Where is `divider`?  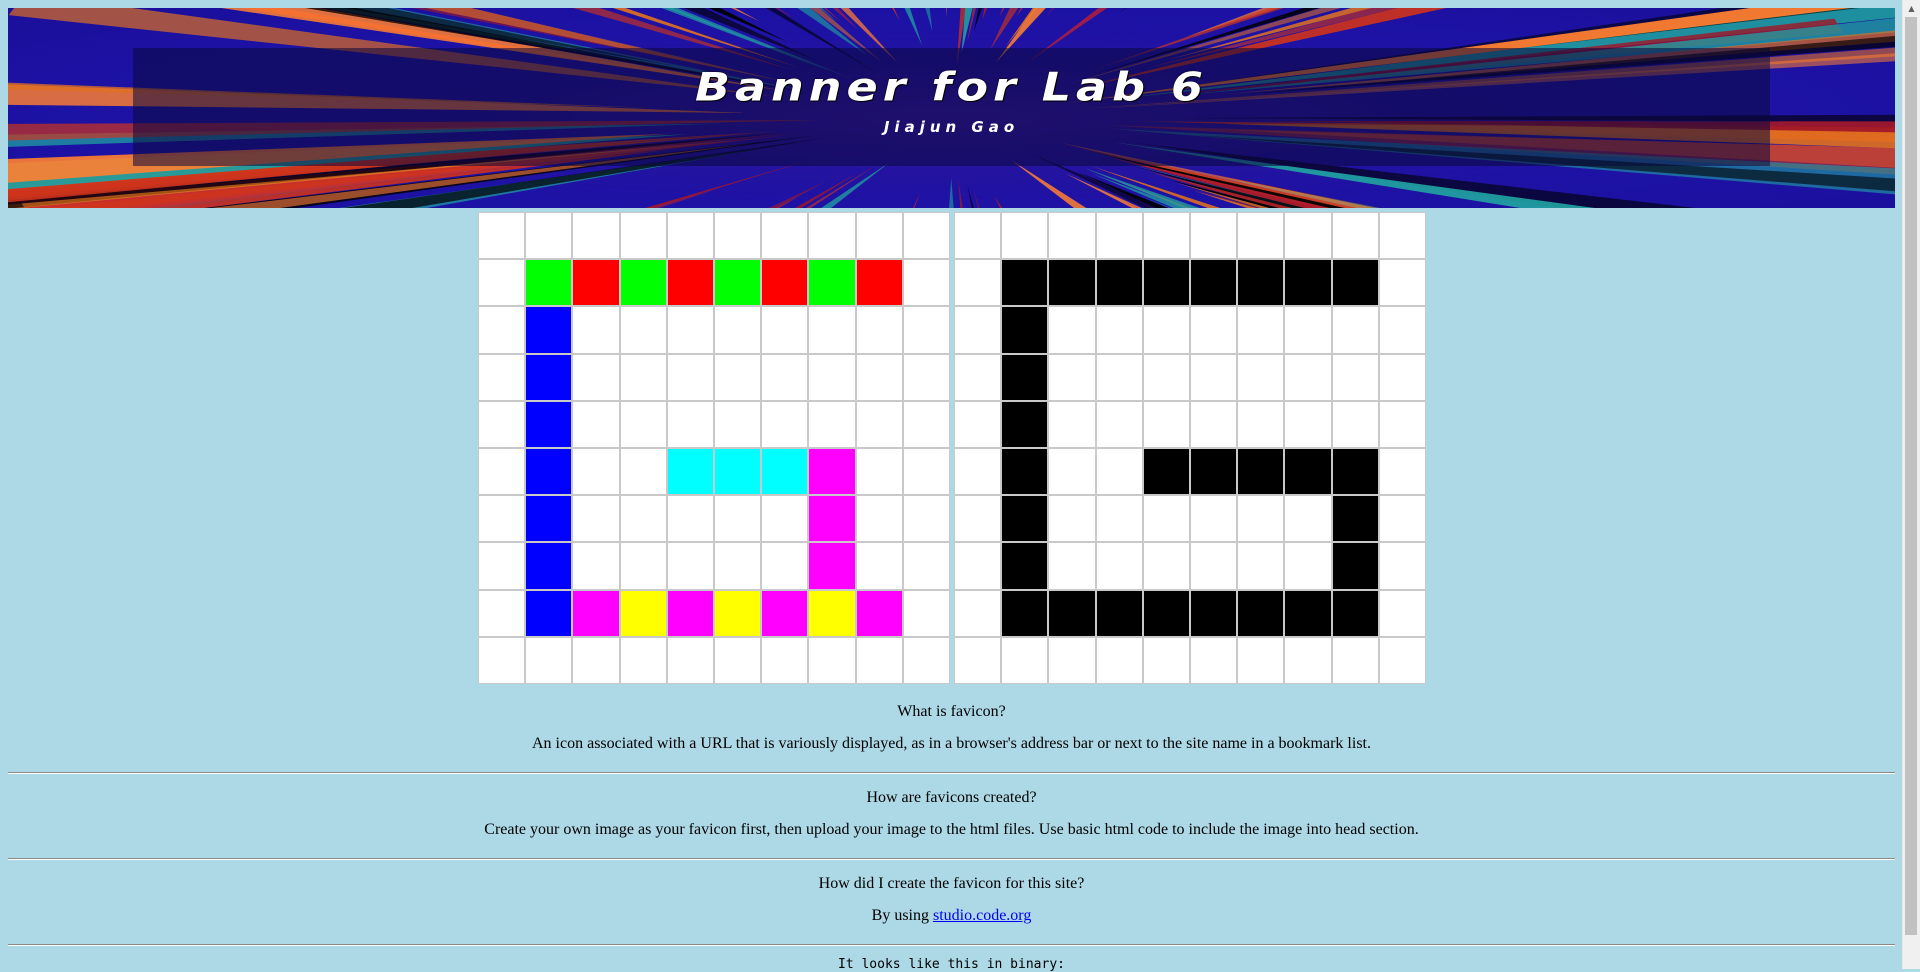
divider is located at coordinates (951, 945).